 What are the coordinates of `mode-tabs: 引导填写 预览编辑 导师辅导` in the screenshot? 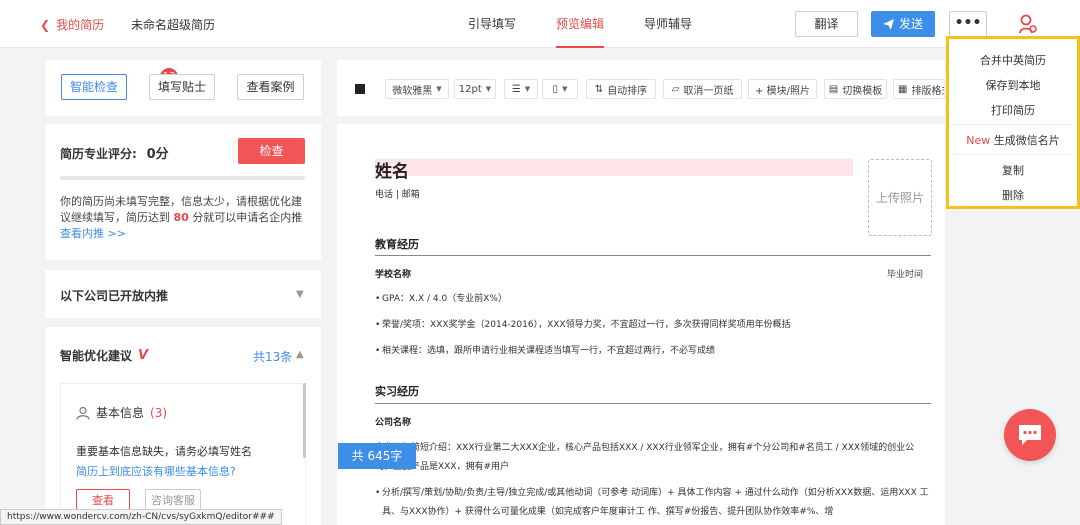 It's located at (580, 24).